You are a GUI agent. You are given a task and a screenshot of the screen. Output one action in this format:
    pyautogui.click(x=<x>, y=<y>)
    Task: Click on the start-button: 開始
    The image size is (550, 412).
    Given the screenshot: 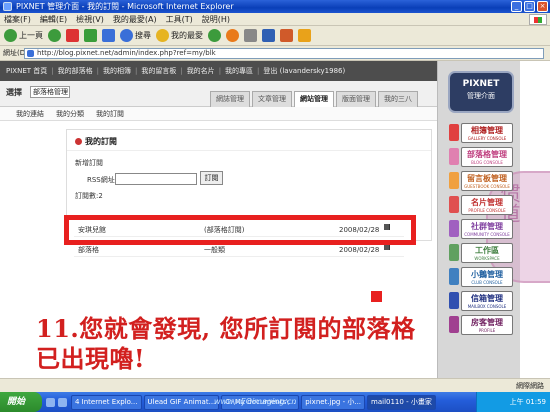 What is the action you would take?
    pyautogui.click(x=21, y=402)
    